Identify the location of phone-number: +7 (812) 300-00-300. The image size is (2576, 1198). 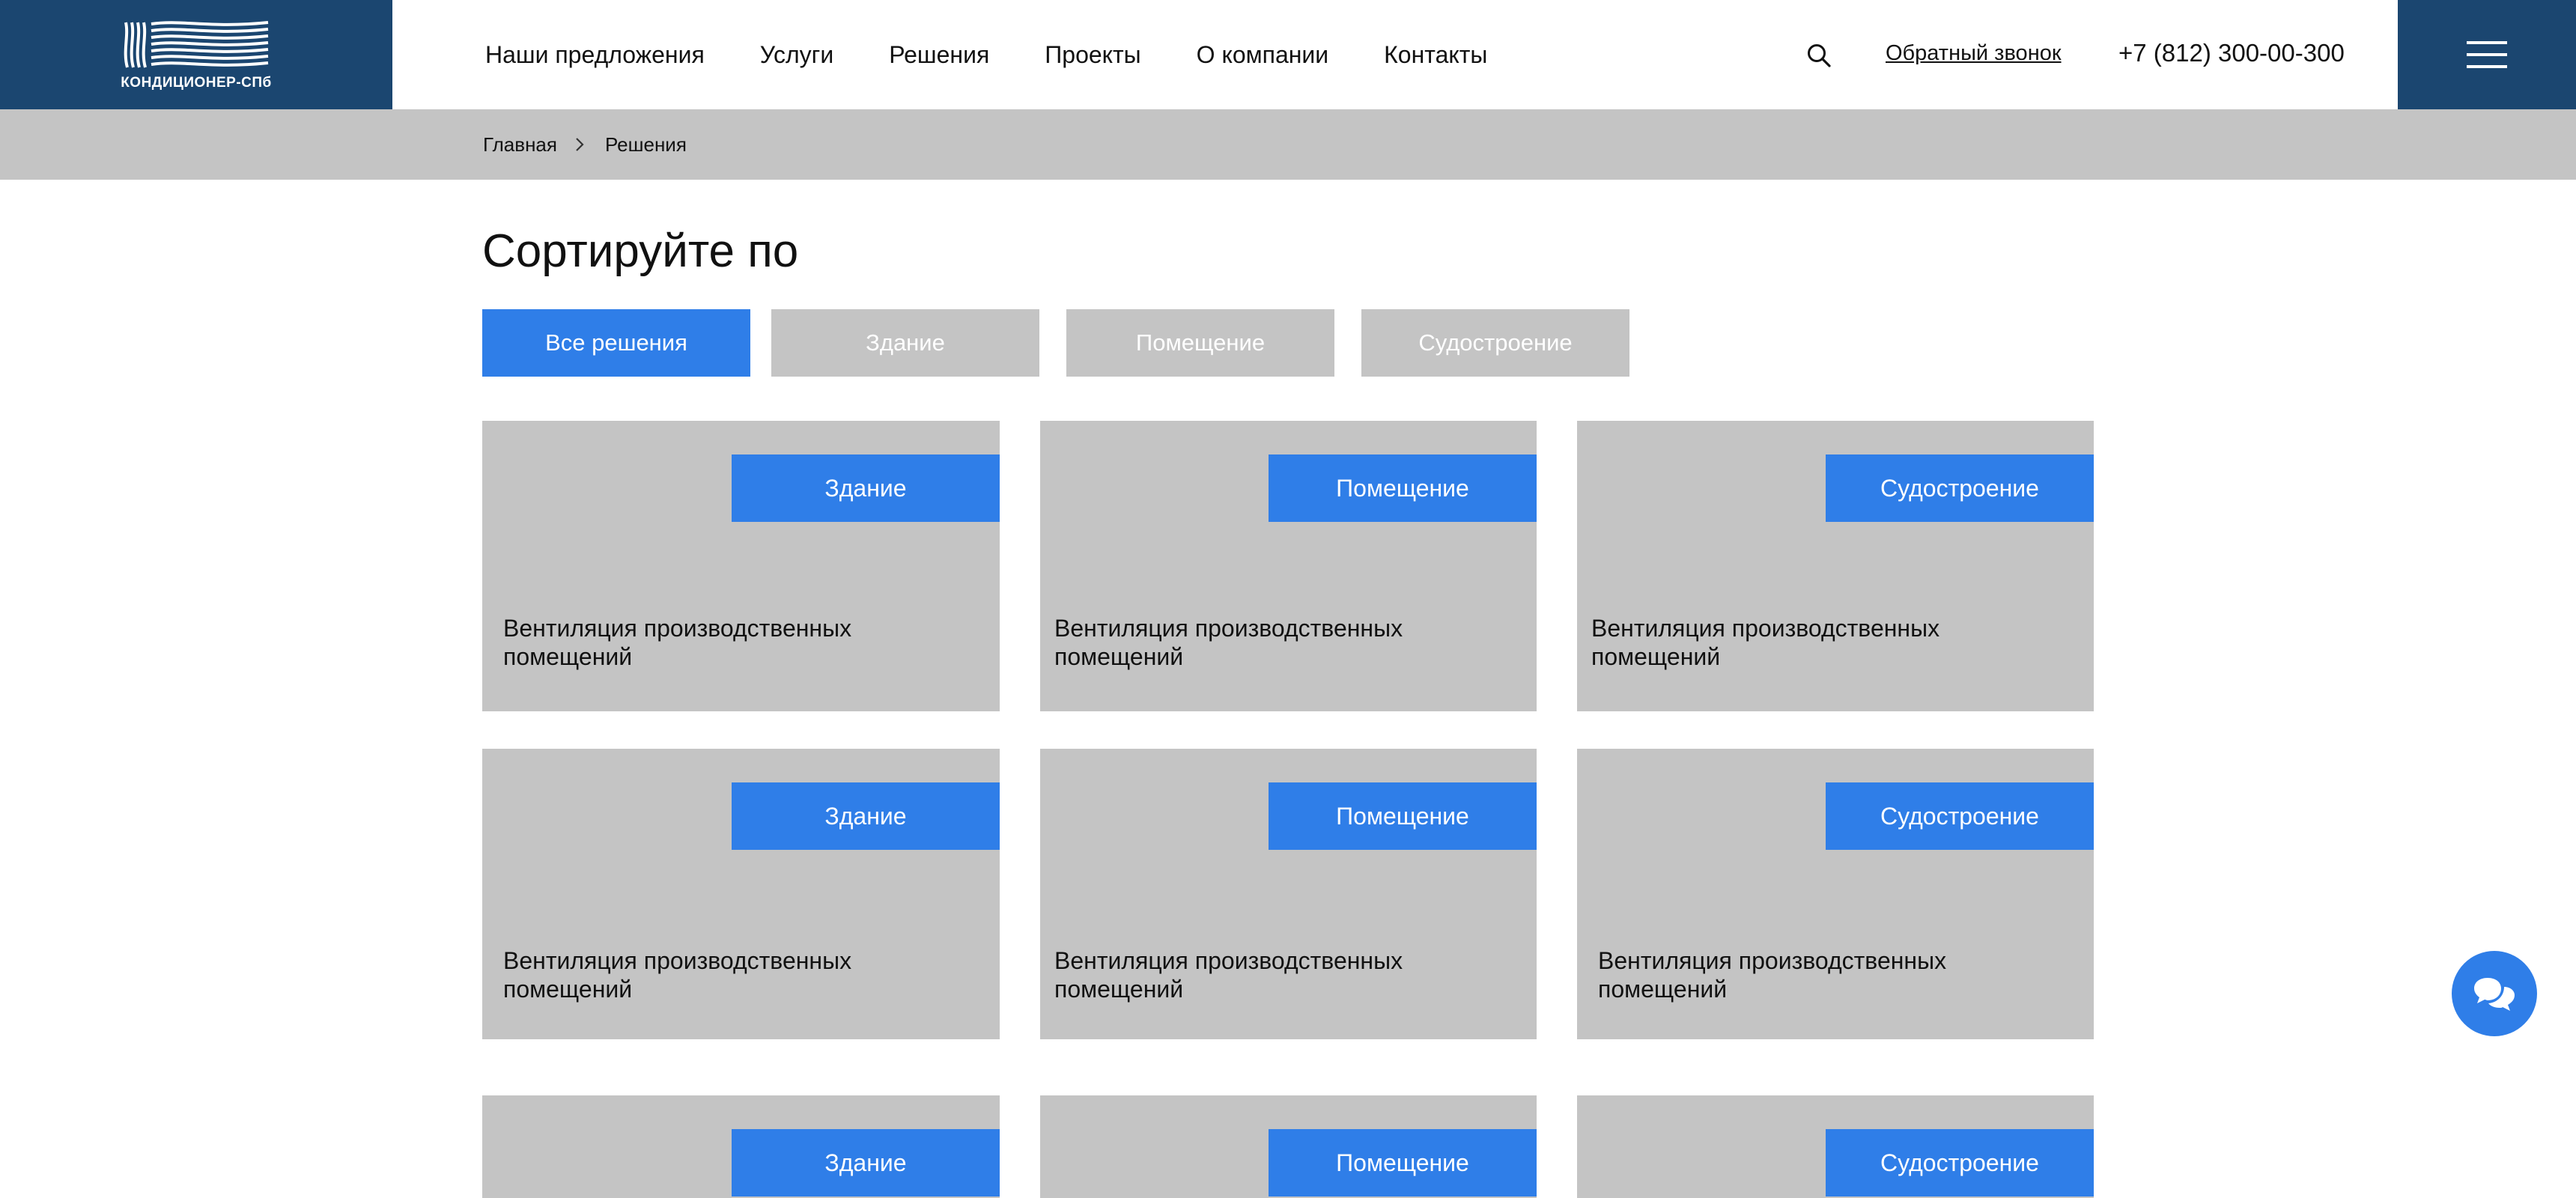
(2231, 53).